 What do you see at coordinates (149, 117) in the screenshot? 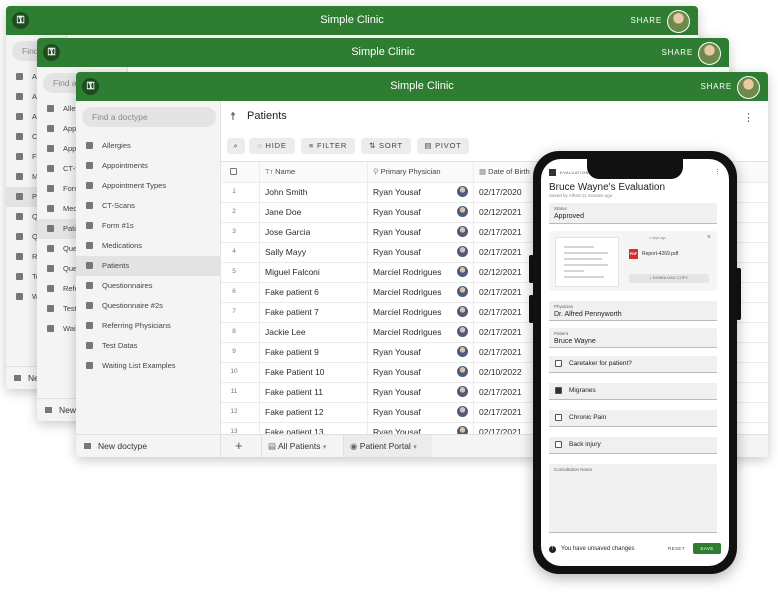
I see `doctype-search-input: Find a doctype` at bounding box center [149, 117].